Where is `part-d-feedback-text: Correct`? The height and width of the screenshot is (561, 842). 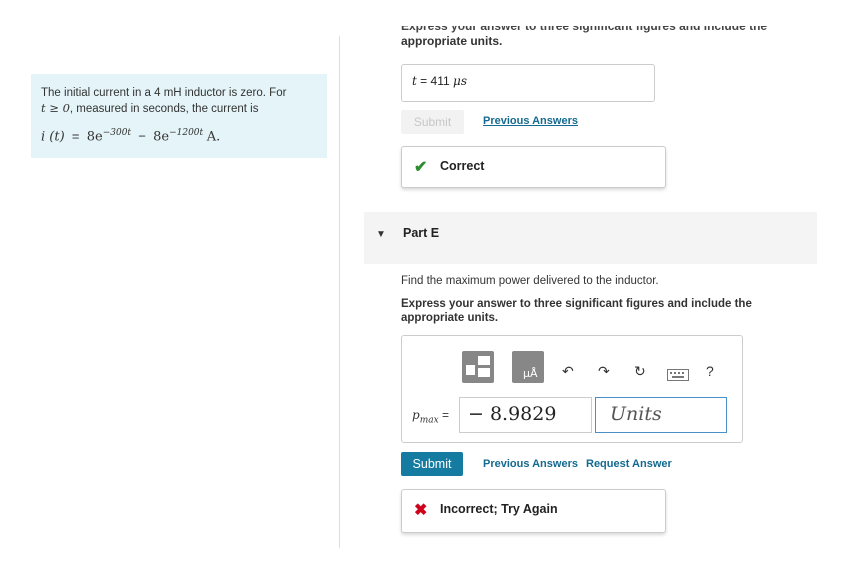
part-d-feedback-text: Correct is located at coordinates (462, 166).